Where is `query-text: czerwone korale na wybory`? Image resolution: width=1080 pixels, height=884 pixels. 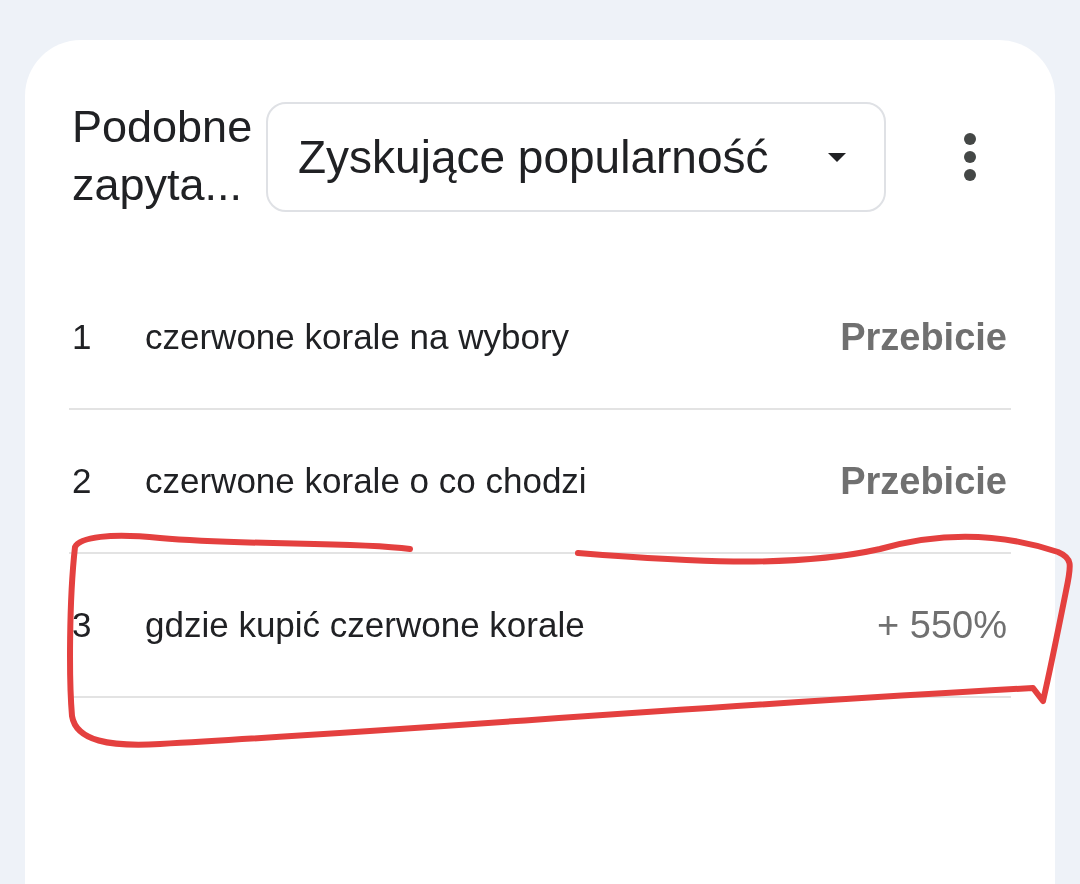
query-text: czerwone korale na wybory is located at coordinates (358, 337).